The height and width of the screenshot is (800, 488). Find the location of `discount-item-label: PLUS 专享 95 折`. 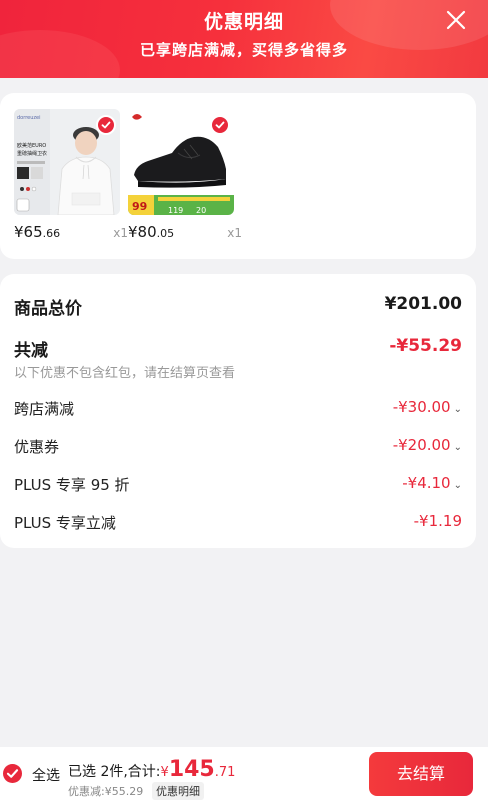

discount-item-label: PLUS 专享 95 折 is located at coordinates (72, 485).